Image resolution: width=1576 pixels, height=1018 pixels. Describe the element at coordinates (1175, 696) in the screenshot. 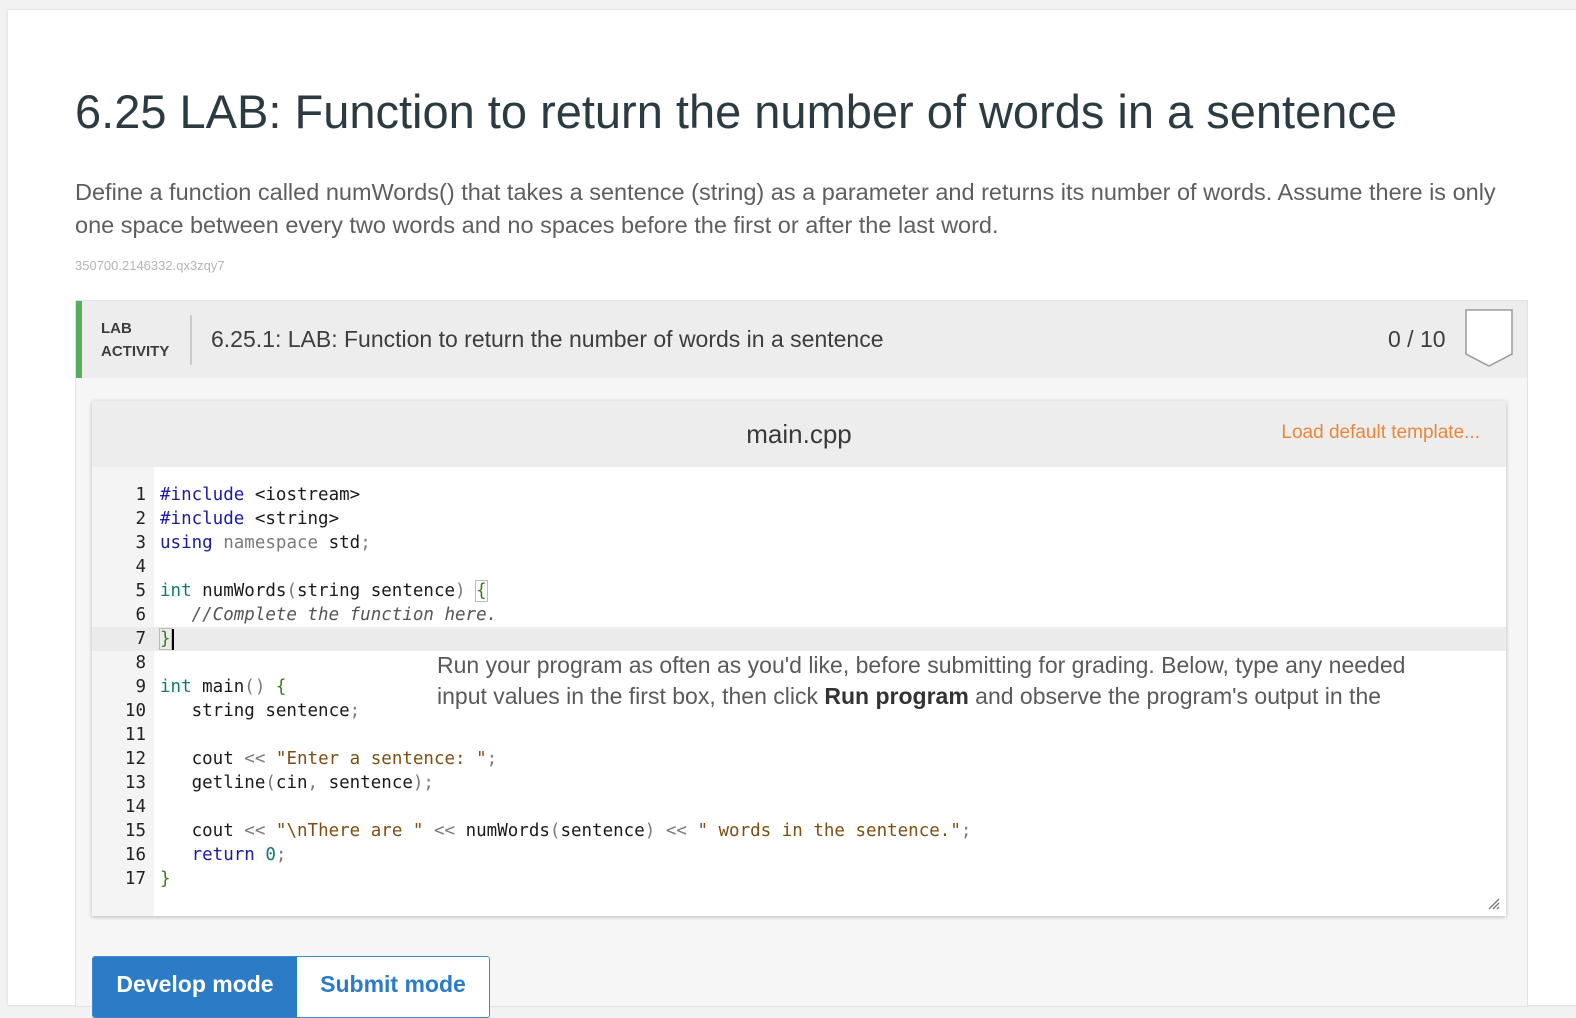

I see `instructions-text-after: and observe the program's output in the` at that location.